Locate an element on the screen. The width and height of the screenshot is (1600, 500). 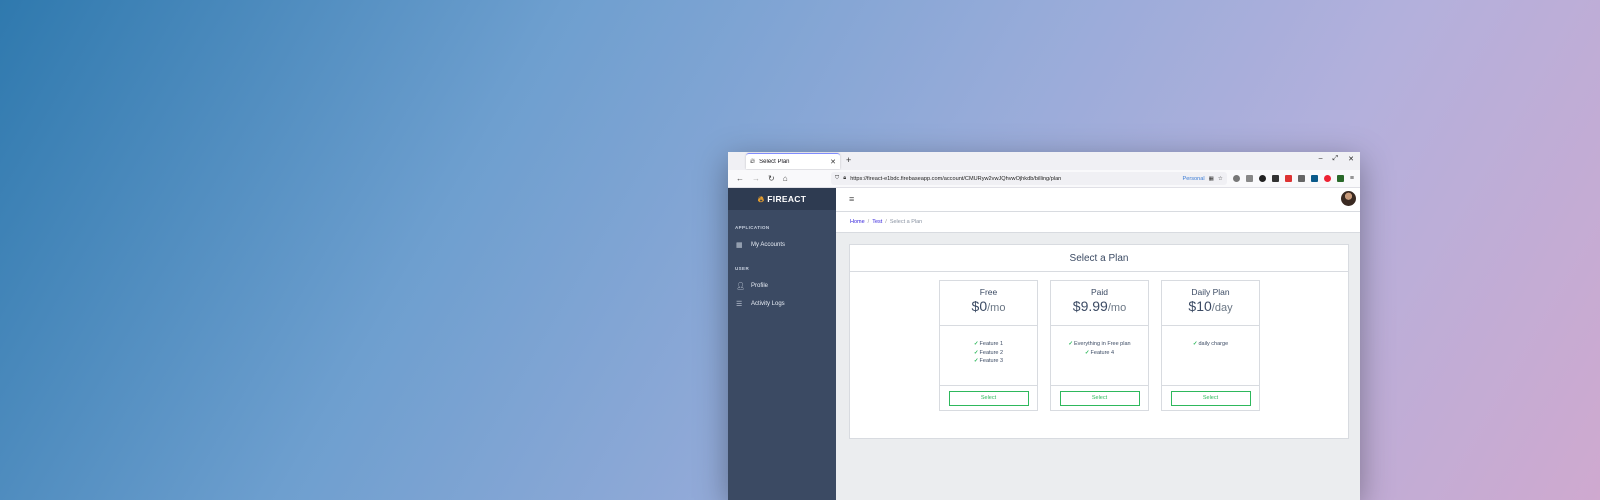
home-icon: ⌂ is located at coordinates (785, 178).